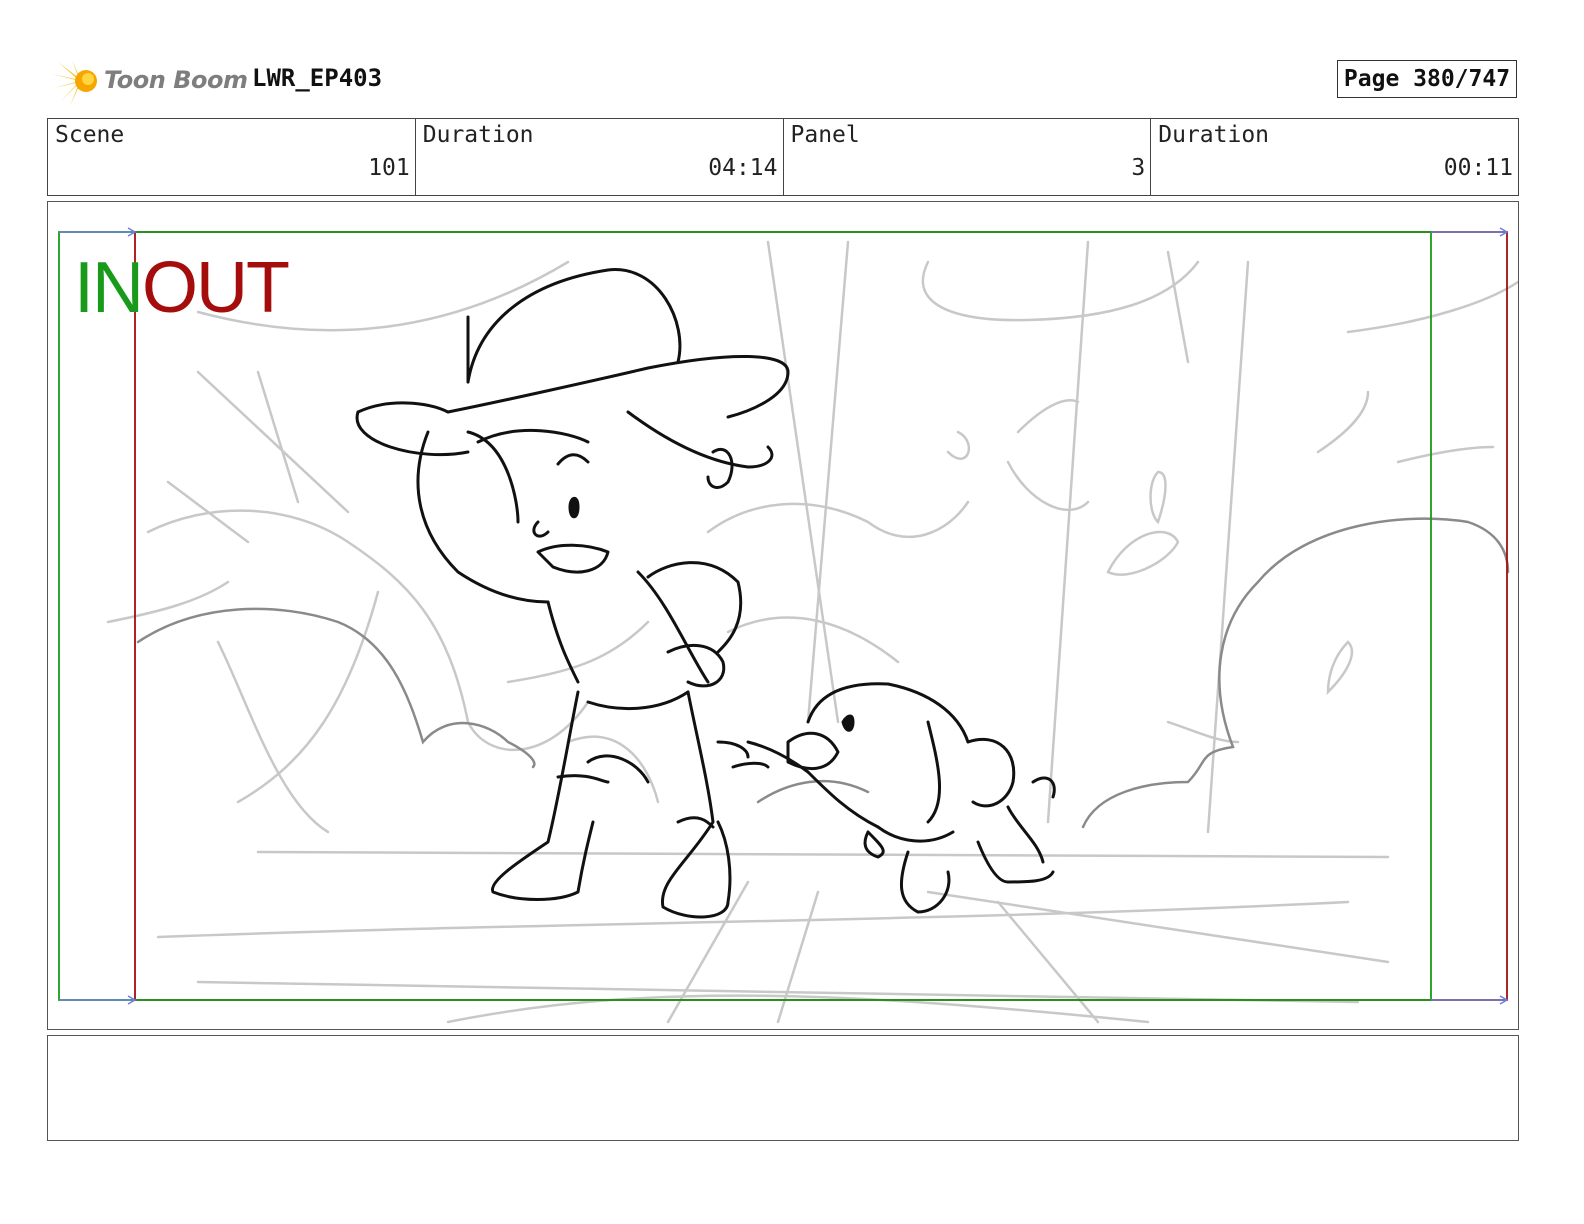 The height and width of the screenshot is (1224, 1584). What do you see at coordinates (176, 80) in the screenshot?
I see `logo-text: Toon Boom` at bounding box center [176, 80].